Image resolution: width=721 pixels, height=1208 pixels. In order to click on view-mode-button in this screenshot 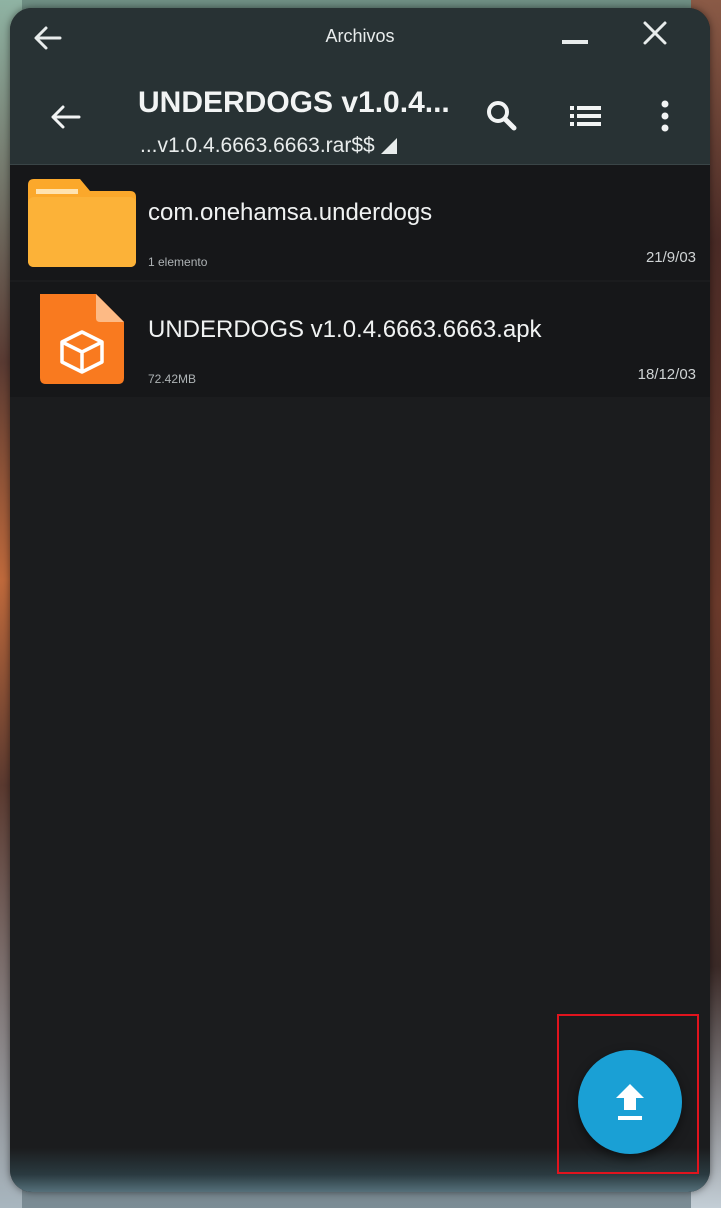, I will do `click(586, 116)`.